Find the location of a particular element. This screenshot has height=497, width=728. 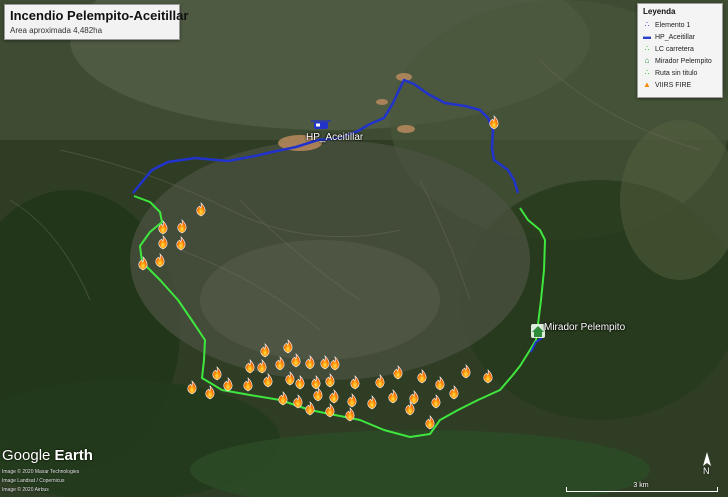

map-title: Incendio Pelempito-Aceitillar is located at coordinates (99, 15).